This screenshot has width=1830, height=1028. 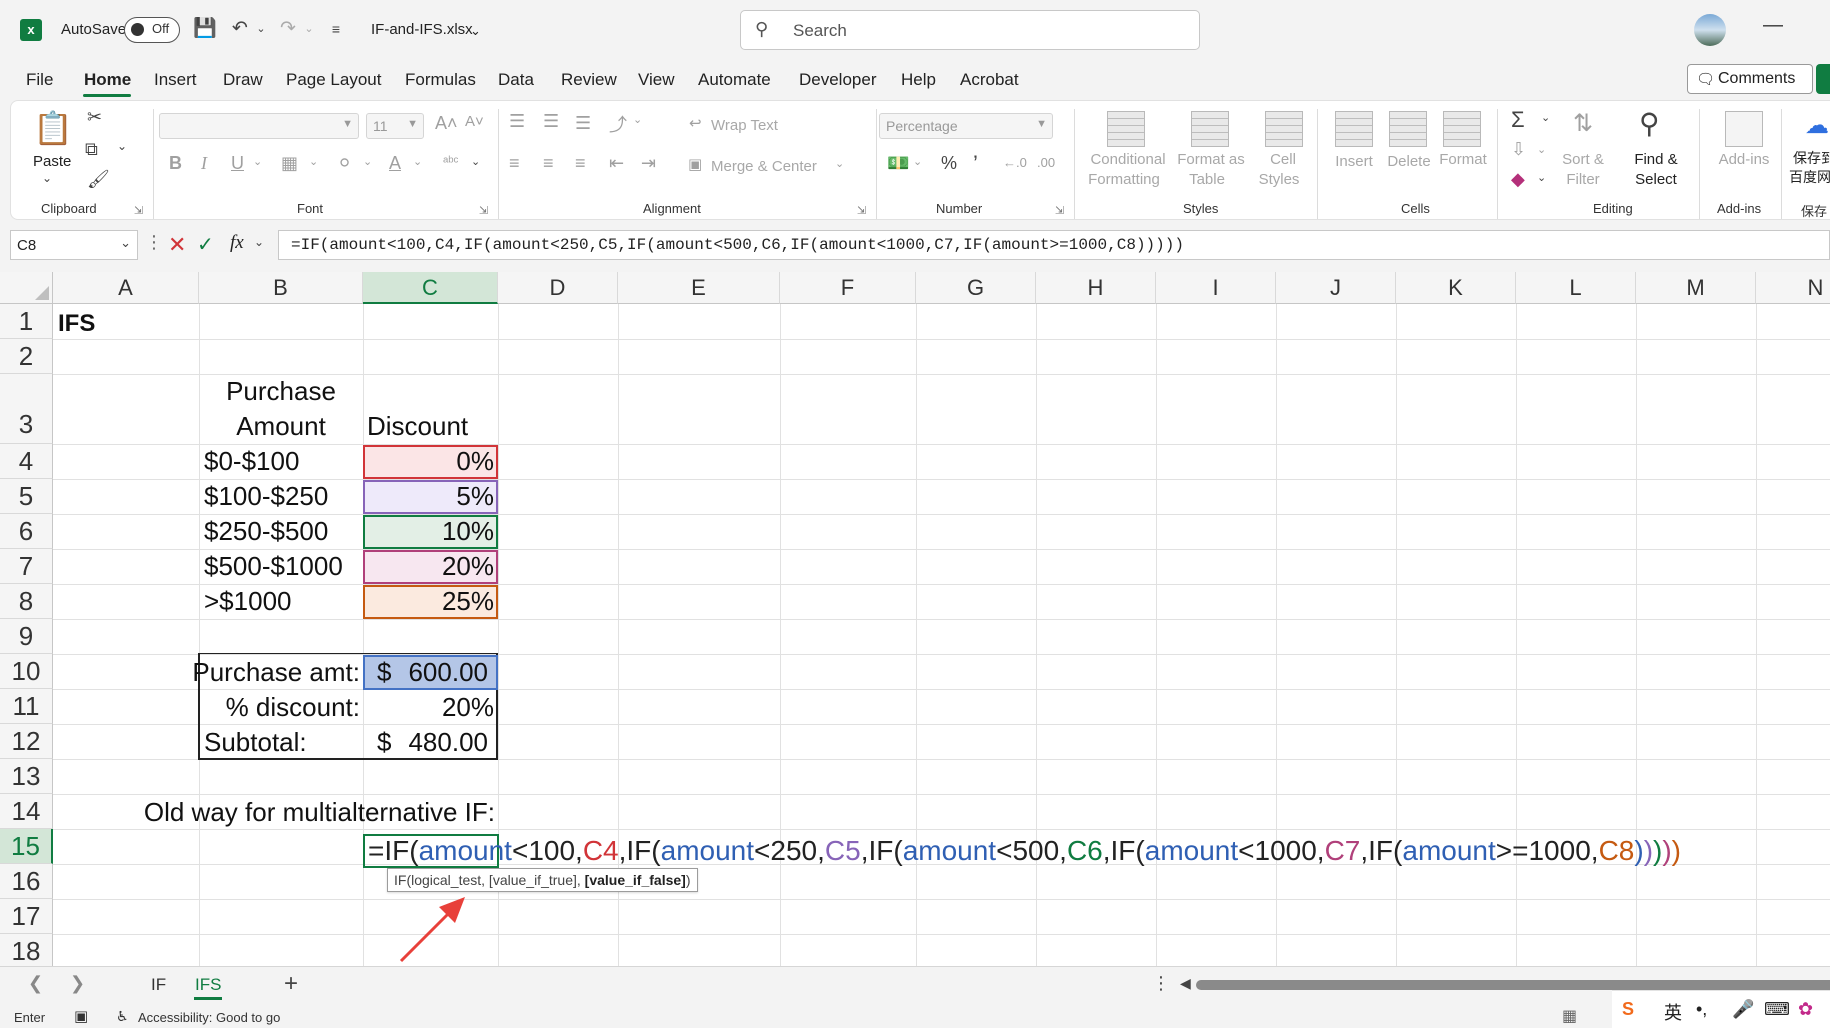 What do you see at coordinates (333, 80) in the screenshot?
I see `tab-page-layout: Page Layout` at bounding box center [333, 80].